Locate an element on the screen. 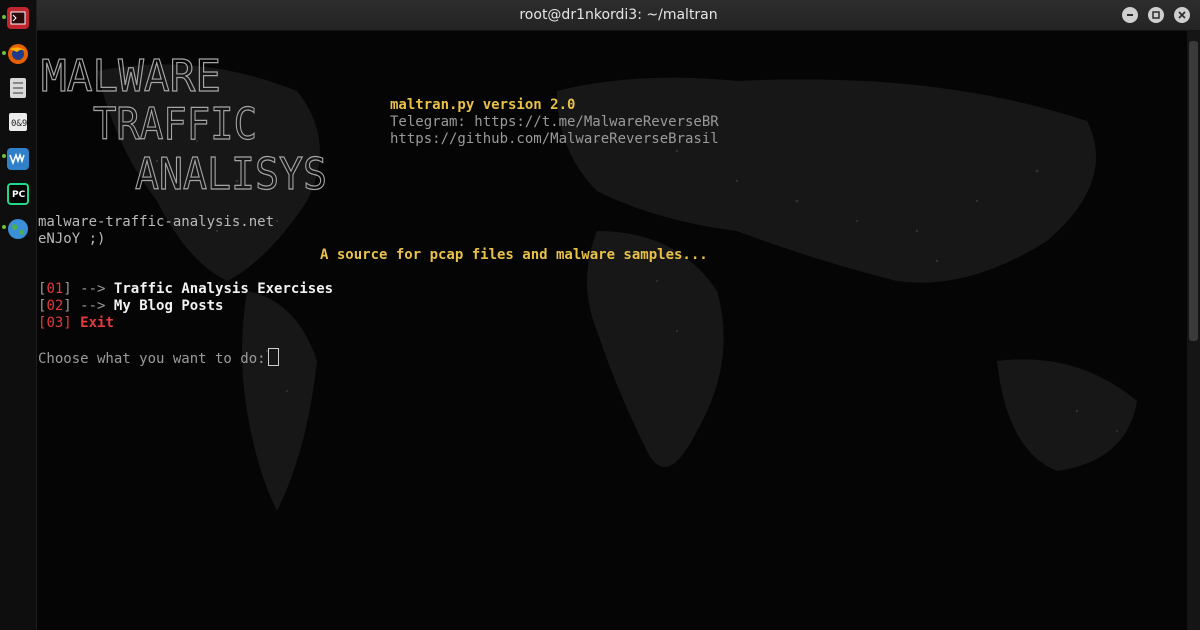 The image size is (1200, 630). prompt-line: Choose what you want to do: is located at coordinates (158, 358).